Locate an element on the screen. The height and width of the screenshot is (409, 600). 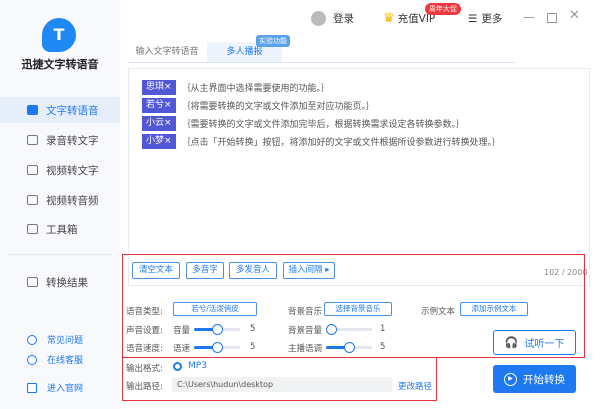
speaker-tag: 小梦× is located at coordinates (159, 141).